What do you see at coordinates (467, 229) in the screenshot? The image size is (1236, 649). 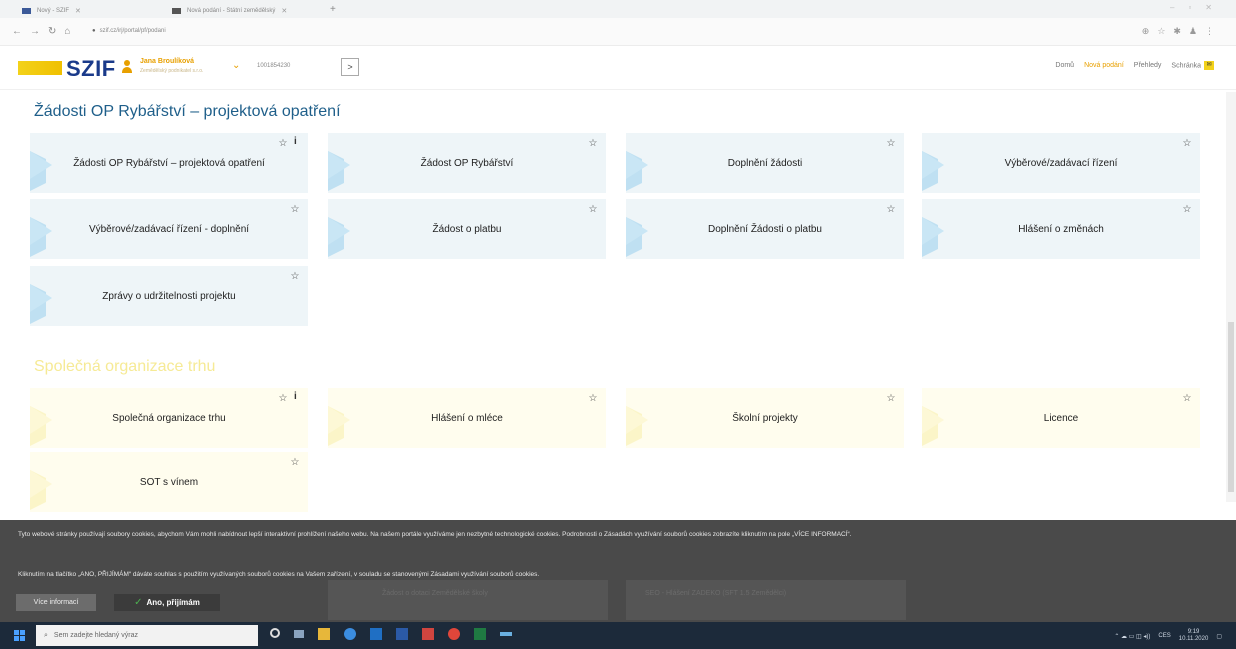 I see `tile-payment-request: Žádost o platbu ☆` at bounding box center [467, 229].